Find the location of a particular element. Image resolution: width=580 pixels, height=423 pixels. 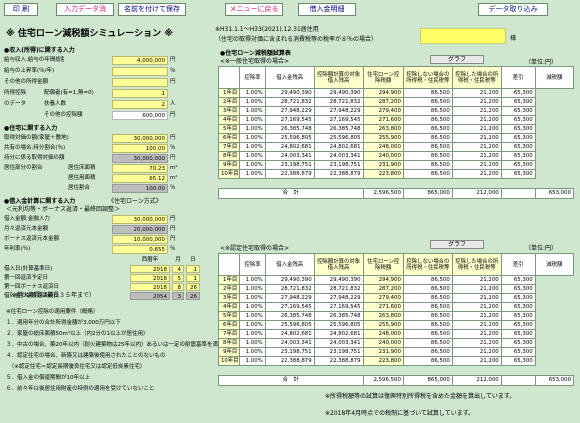

column-header: 控除率 is located at coordinates (252, 264).